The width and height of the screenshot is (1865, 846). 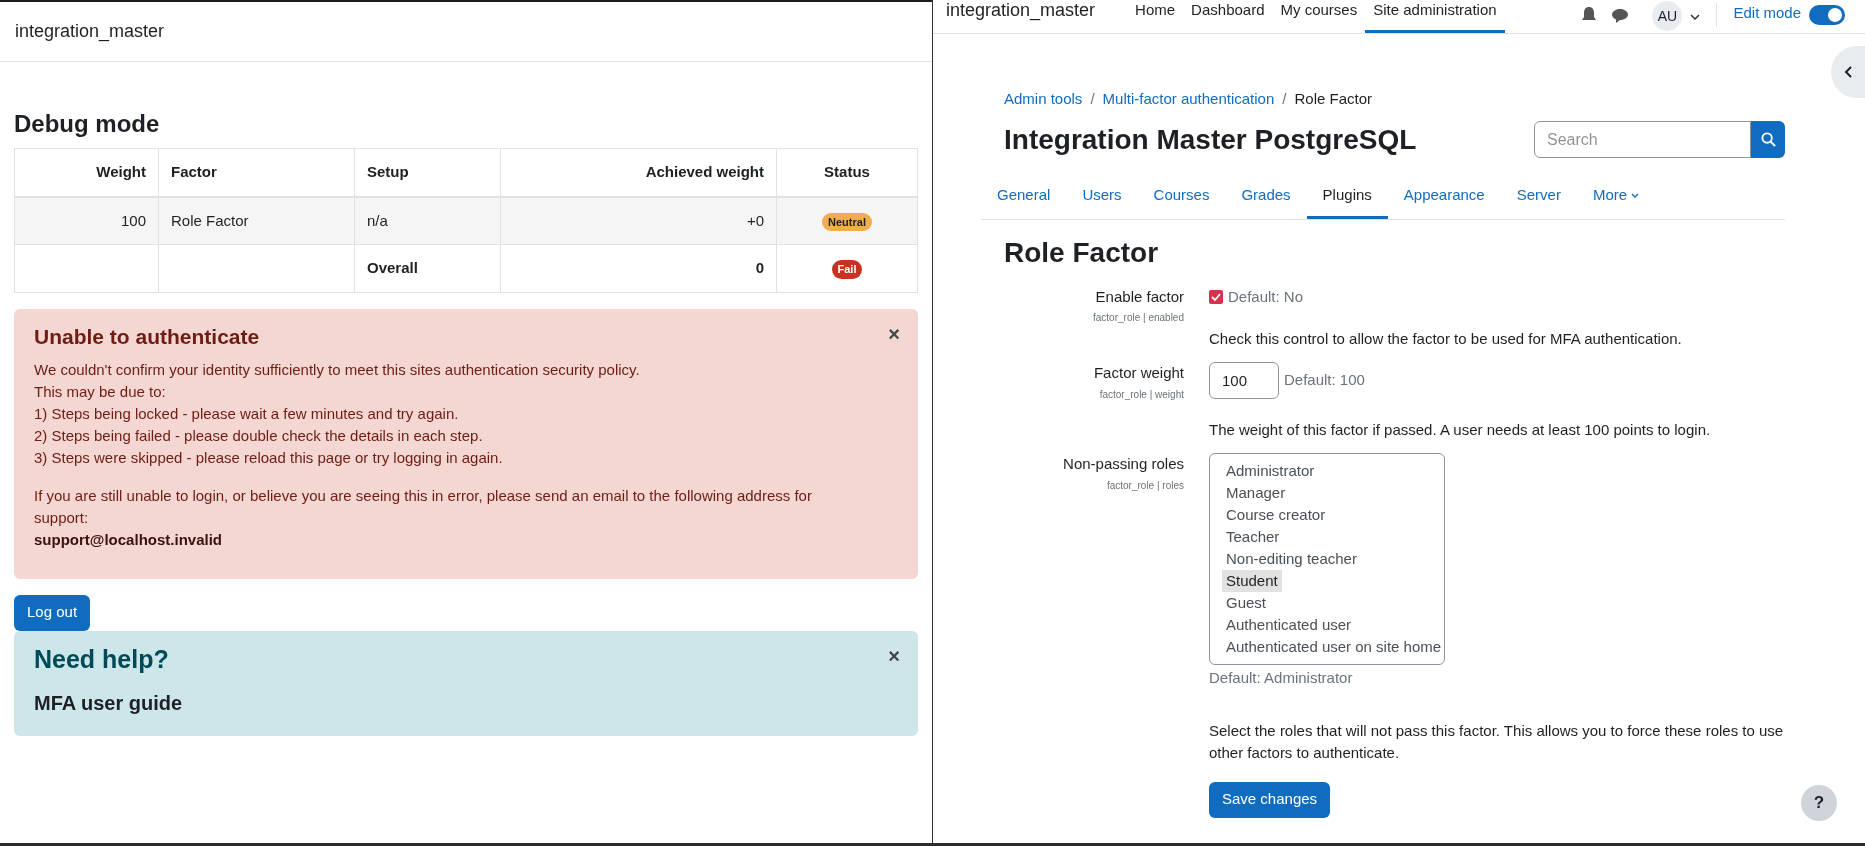 What do you see at coordinates (377, 220) in the screenshot?
I see `table-cell: n/a` at bounding box center [377, 220].